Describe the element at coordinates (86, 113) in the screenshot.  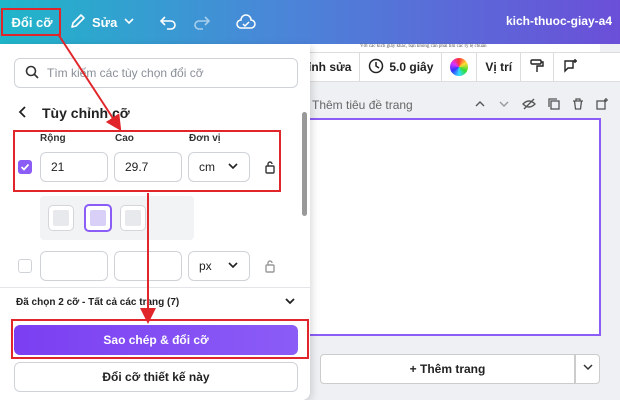
I see `section-title: Tùy chỉnh cỡ` at that location.